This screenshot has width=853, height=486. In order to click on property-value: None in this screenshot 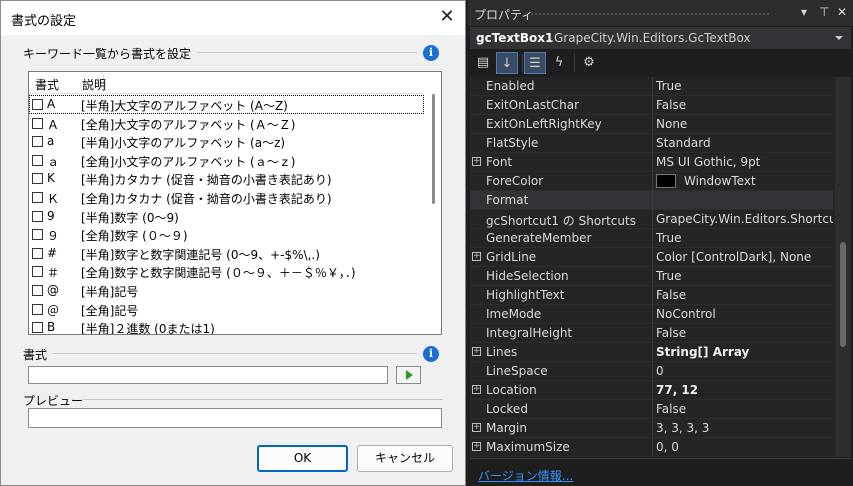, I will do `click(744, 124)`.